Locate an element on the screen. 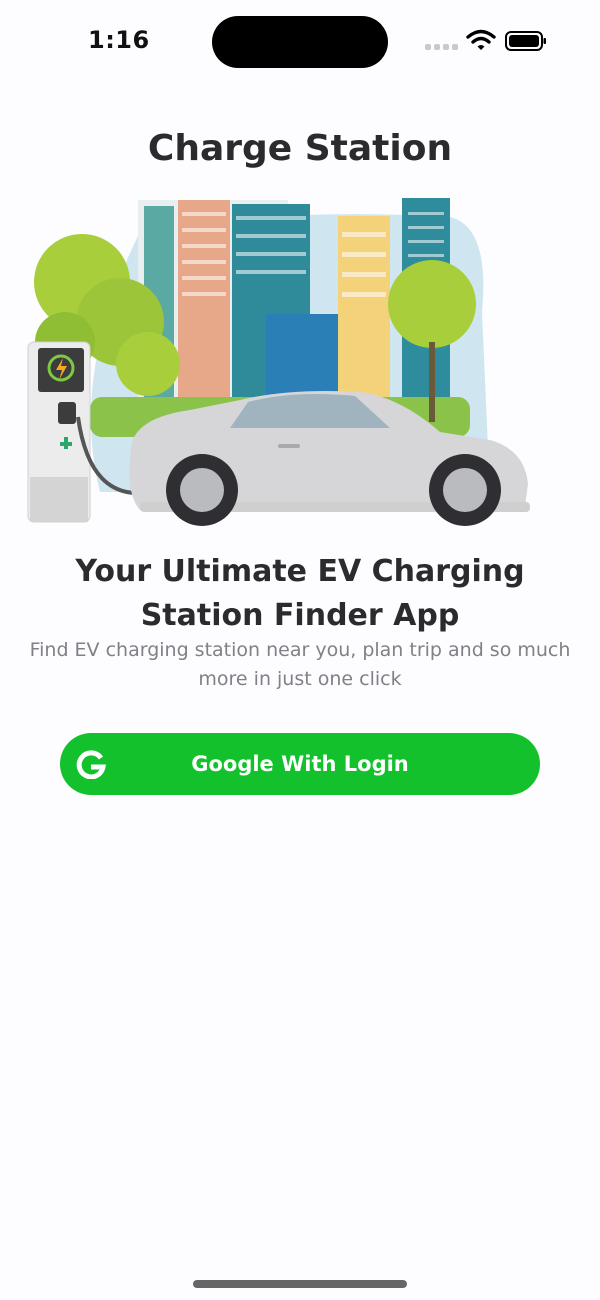  status-time: 1:16 is located at coordinates (119, 40).